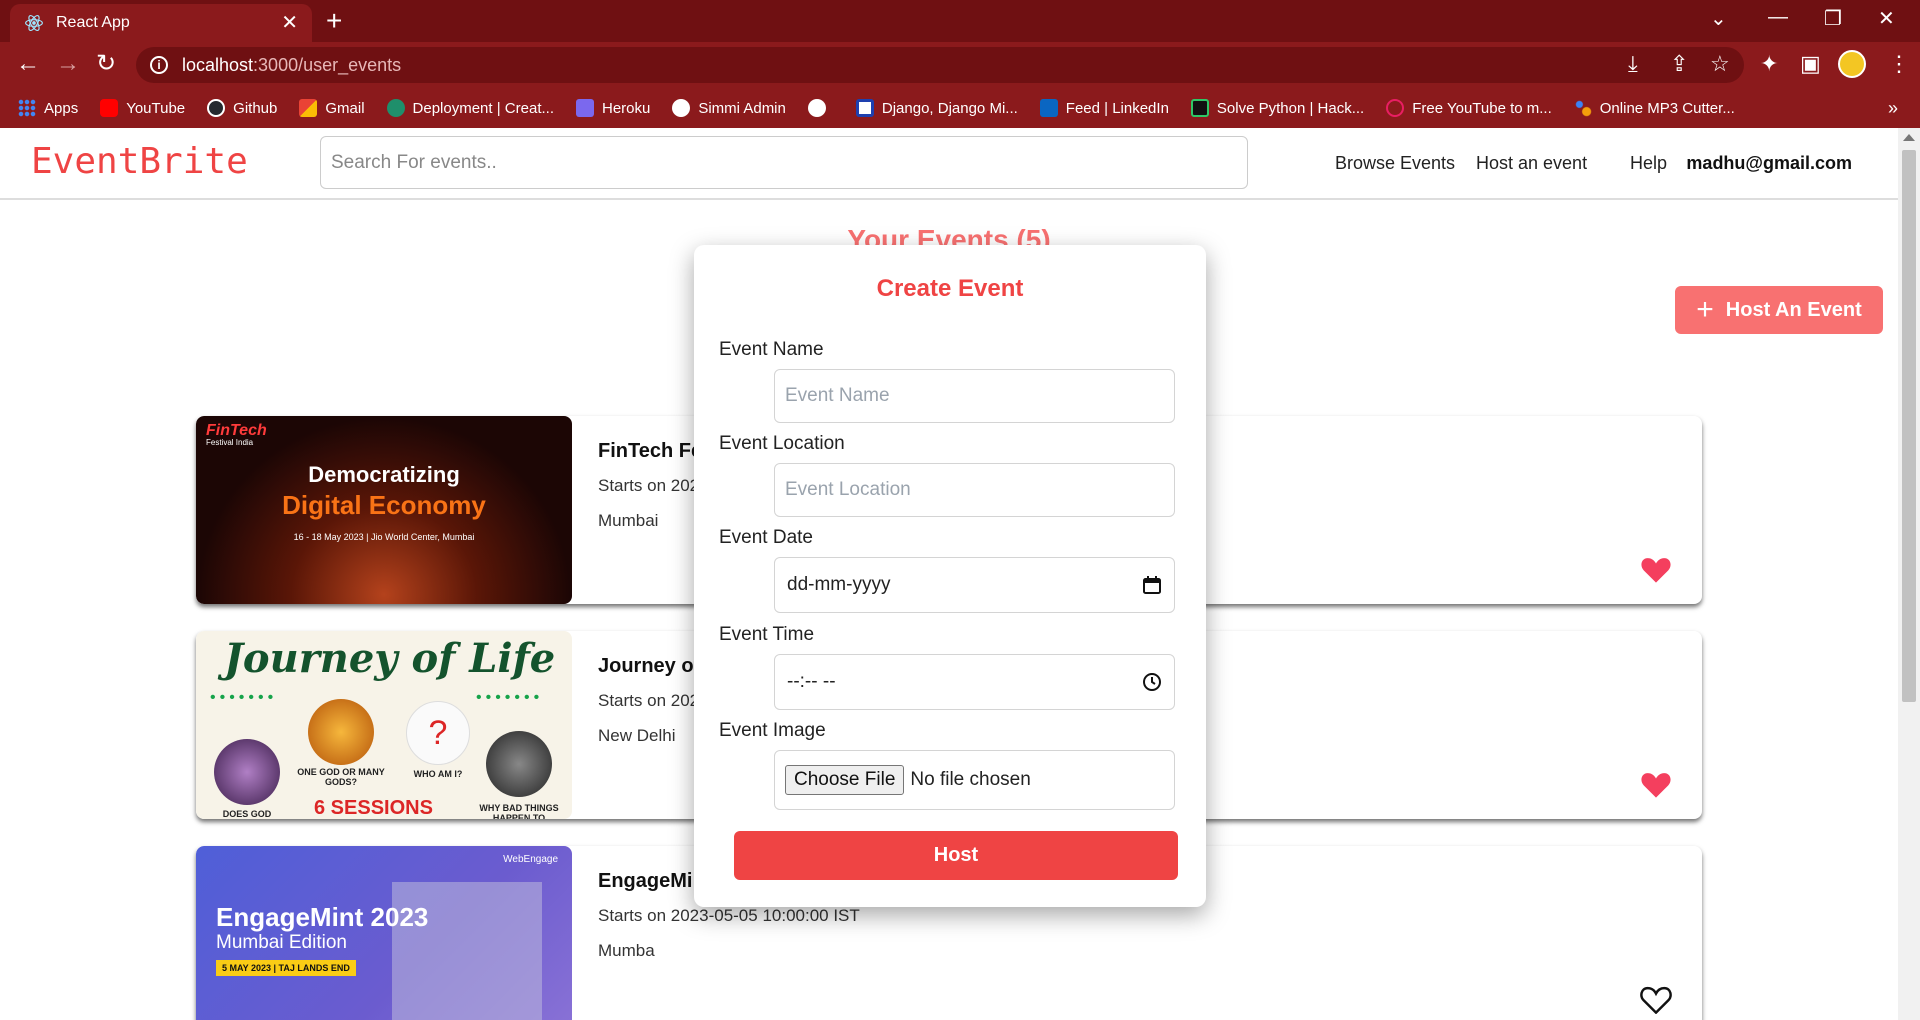  I want to click on bookmark-github: Github, so click(242, 108).